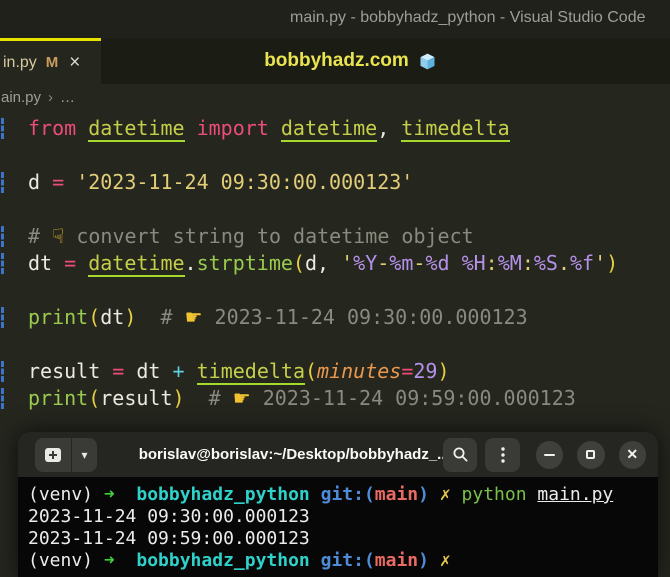 The height and width of the screenshot is (577, 670). Describe the element at coordinates (473, 263) in the screenshot. I see `token-fmt: %H` at that location.